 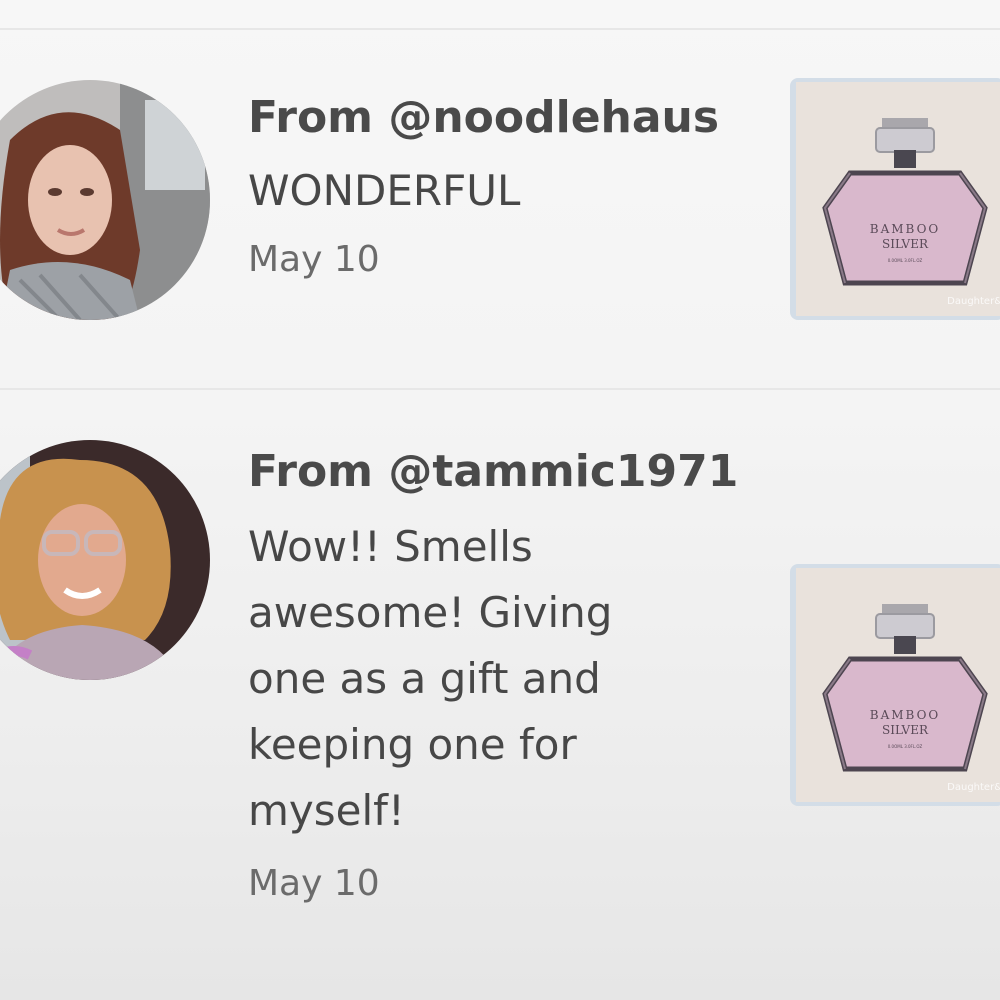 I want to click on review-content: From @noodlehaus WONDERFUL May 10, so click(x=498, y=187).